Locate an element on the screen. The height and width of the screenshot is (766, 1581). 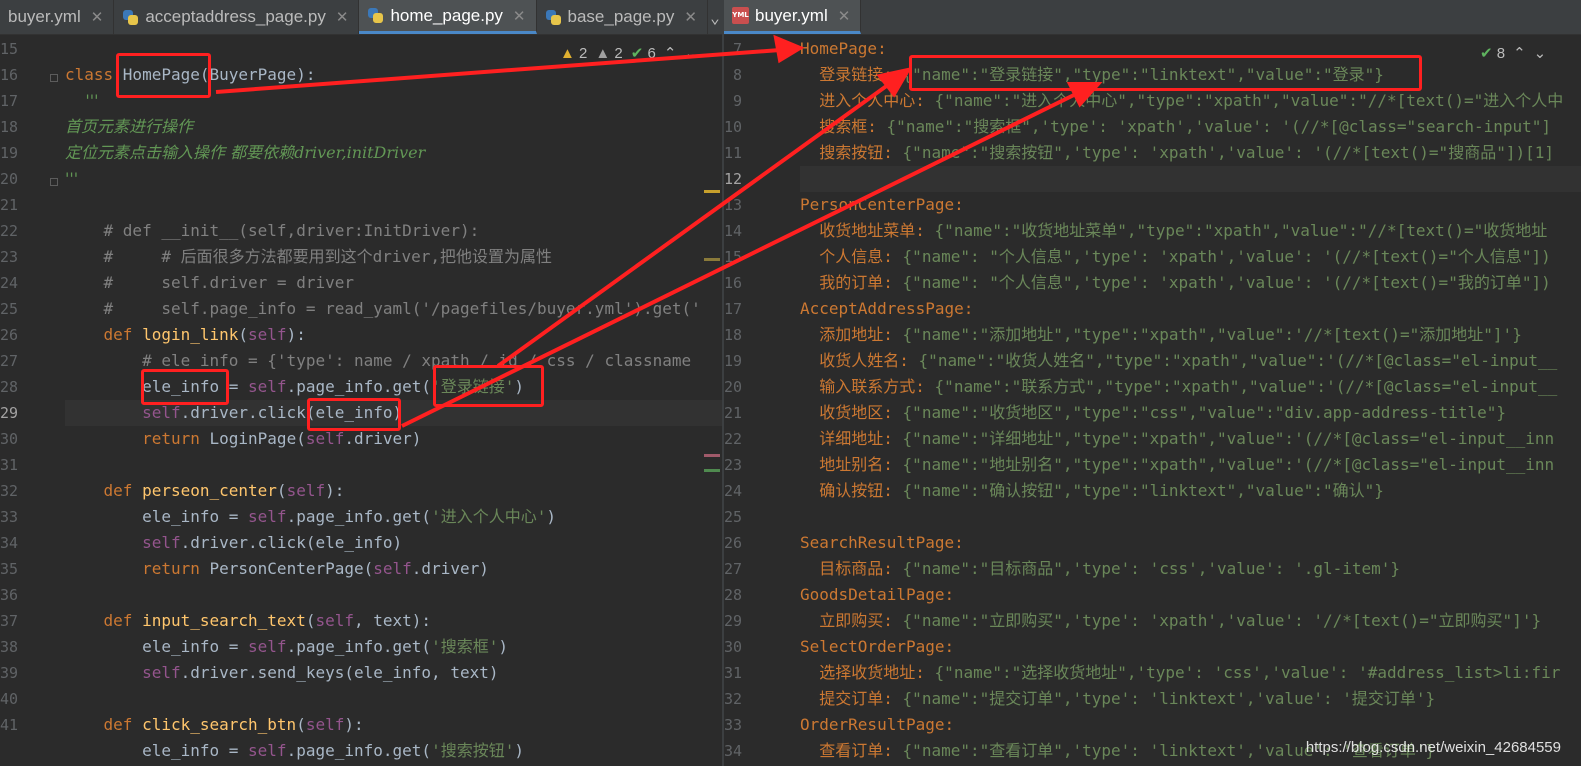
watermark: https://blog.csdn.net/weixin_42684559 is located at coordinates (1433, 747).